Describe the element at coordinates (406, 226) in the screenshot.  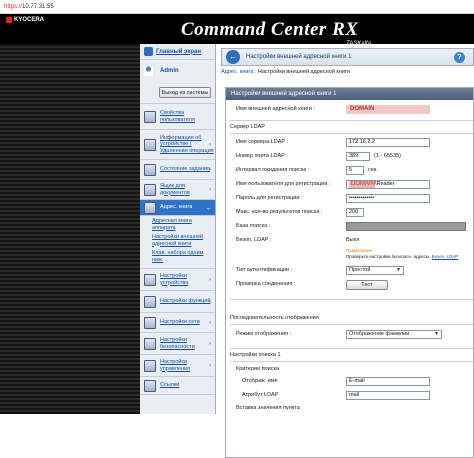
I see `search-base-input` at that location.